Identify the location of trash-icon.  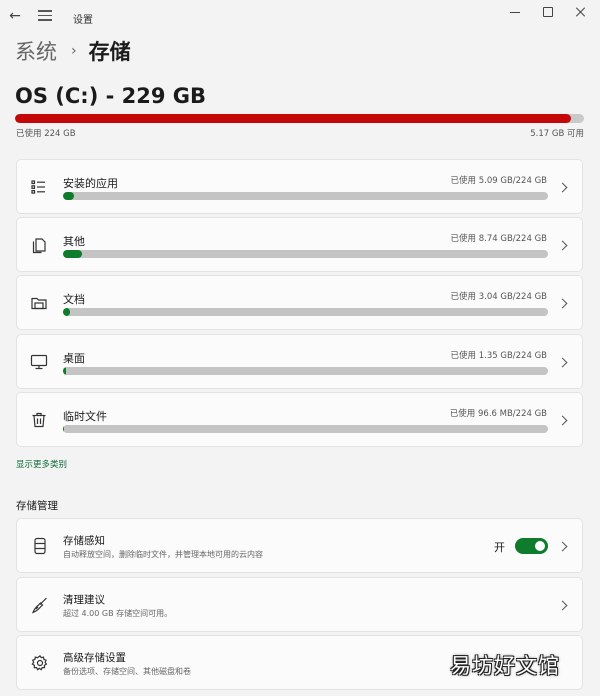
(39, 420).